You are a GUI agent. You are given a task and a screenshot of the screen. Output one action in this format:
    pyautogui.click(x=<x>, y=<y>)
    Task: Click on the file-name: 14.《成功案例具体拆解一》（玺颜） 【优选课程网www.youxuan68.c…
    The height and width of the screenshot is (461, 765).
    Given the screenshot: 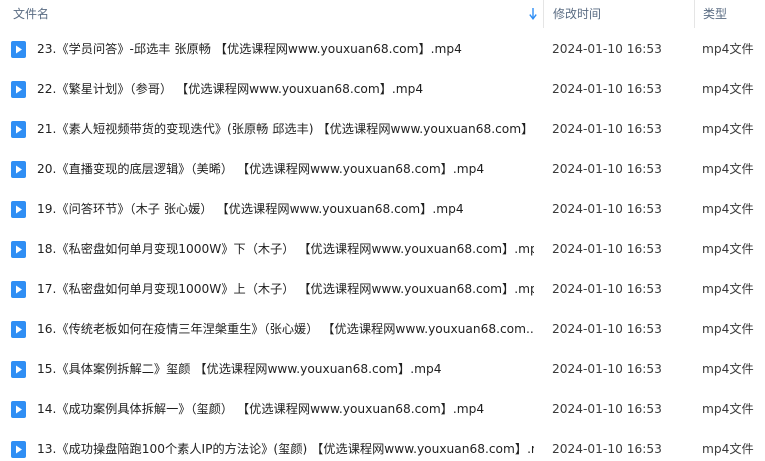 What is the action you would take?
    pyautogui.click(x=261, y=409)
    